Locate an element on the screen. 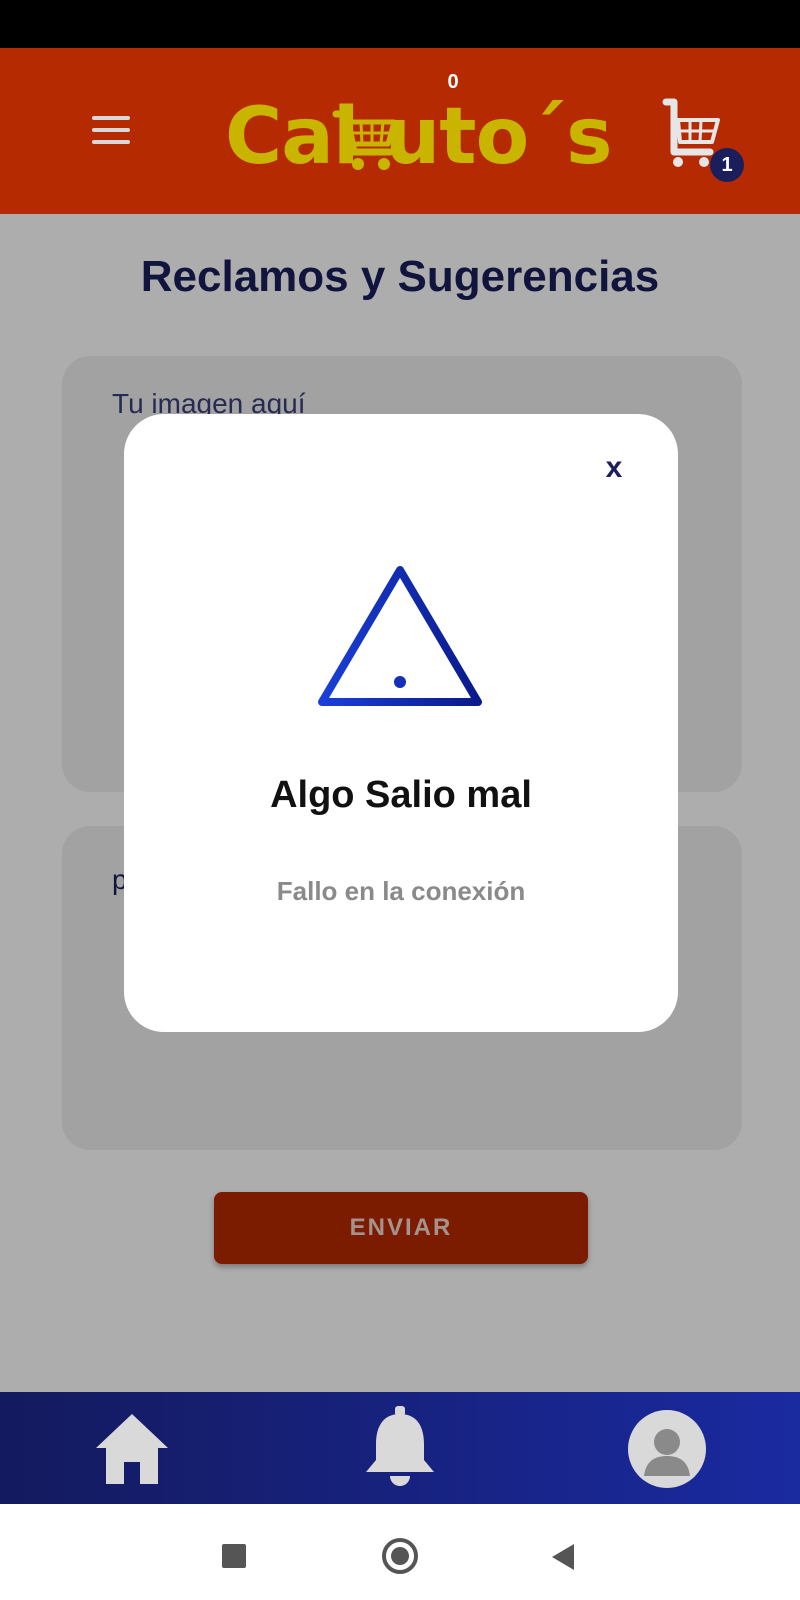 The height and width of the screenshot is (1600, 800). logo-text: Cal uto´s is located at coordinates (419, 137).